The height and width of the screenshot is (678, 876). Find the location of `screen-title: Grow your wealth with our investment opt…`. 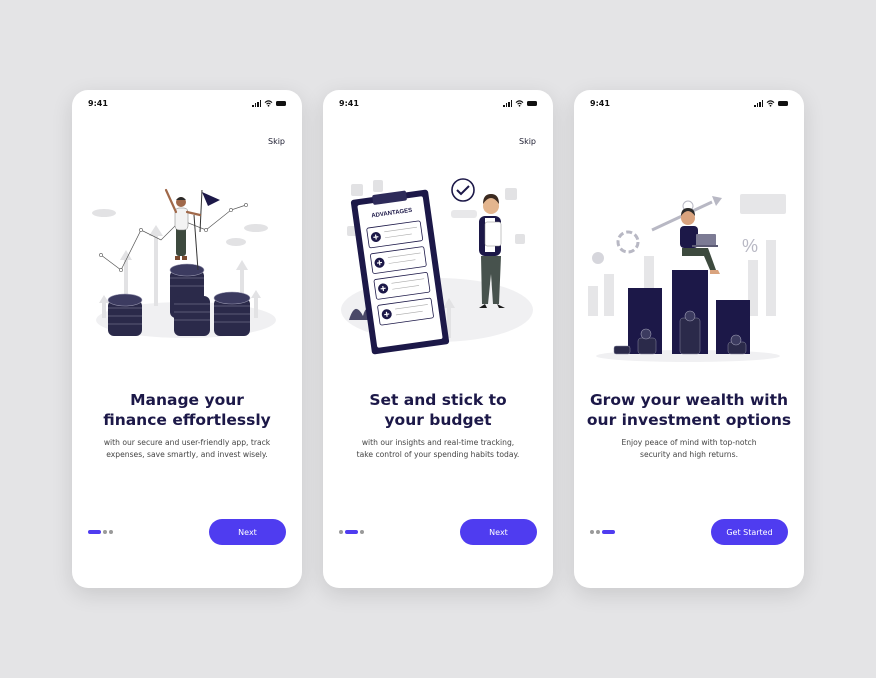

screen-title: Grow your wealth with our investment opt… is located at coordinates (689, 410).